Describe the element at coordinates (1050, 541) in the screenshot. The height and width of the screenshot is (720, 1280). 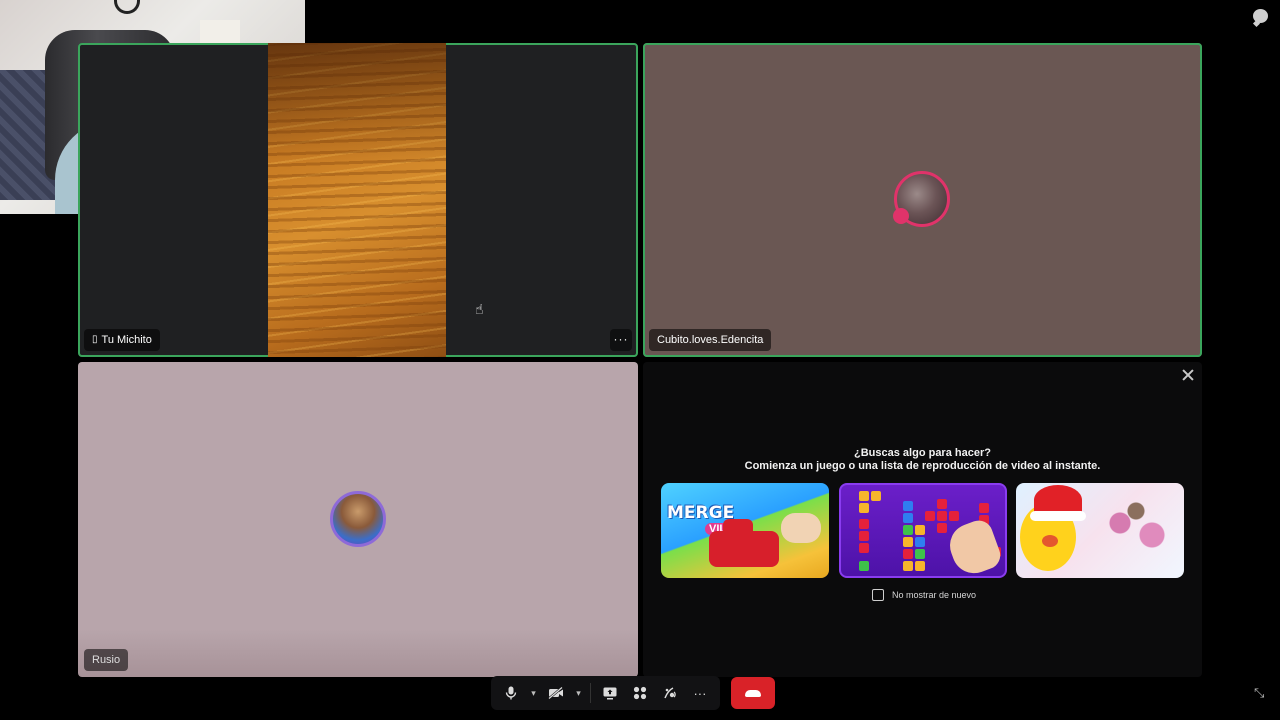
I see `chick-beak` at that location.